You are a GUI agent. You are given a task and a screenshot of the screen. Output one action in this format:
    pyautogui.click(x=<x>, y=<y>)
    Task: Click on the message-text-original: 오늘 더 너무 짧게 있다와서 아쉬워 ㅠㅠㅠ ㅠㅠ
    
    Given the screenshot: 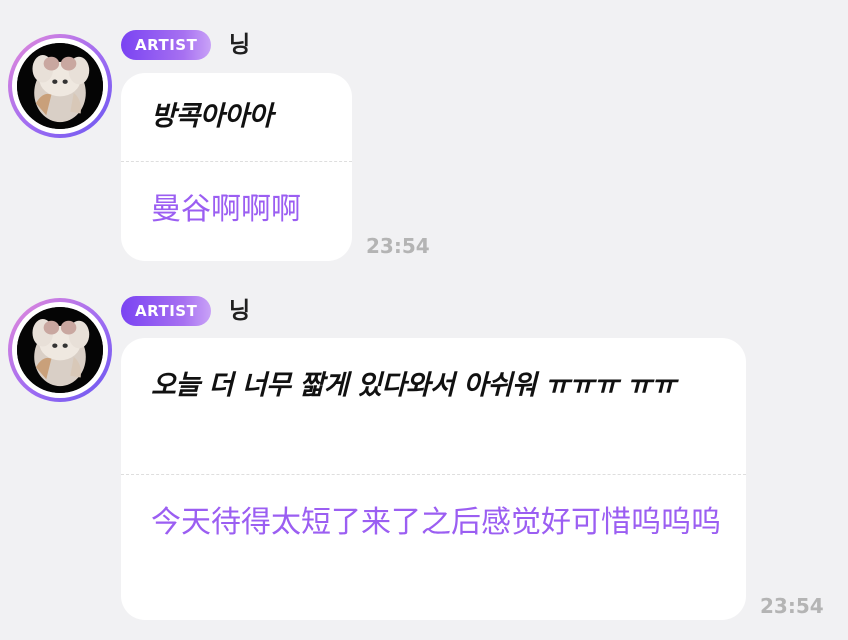 What is the action you would take?
    pyautogui.click(x=413, y=385)
    